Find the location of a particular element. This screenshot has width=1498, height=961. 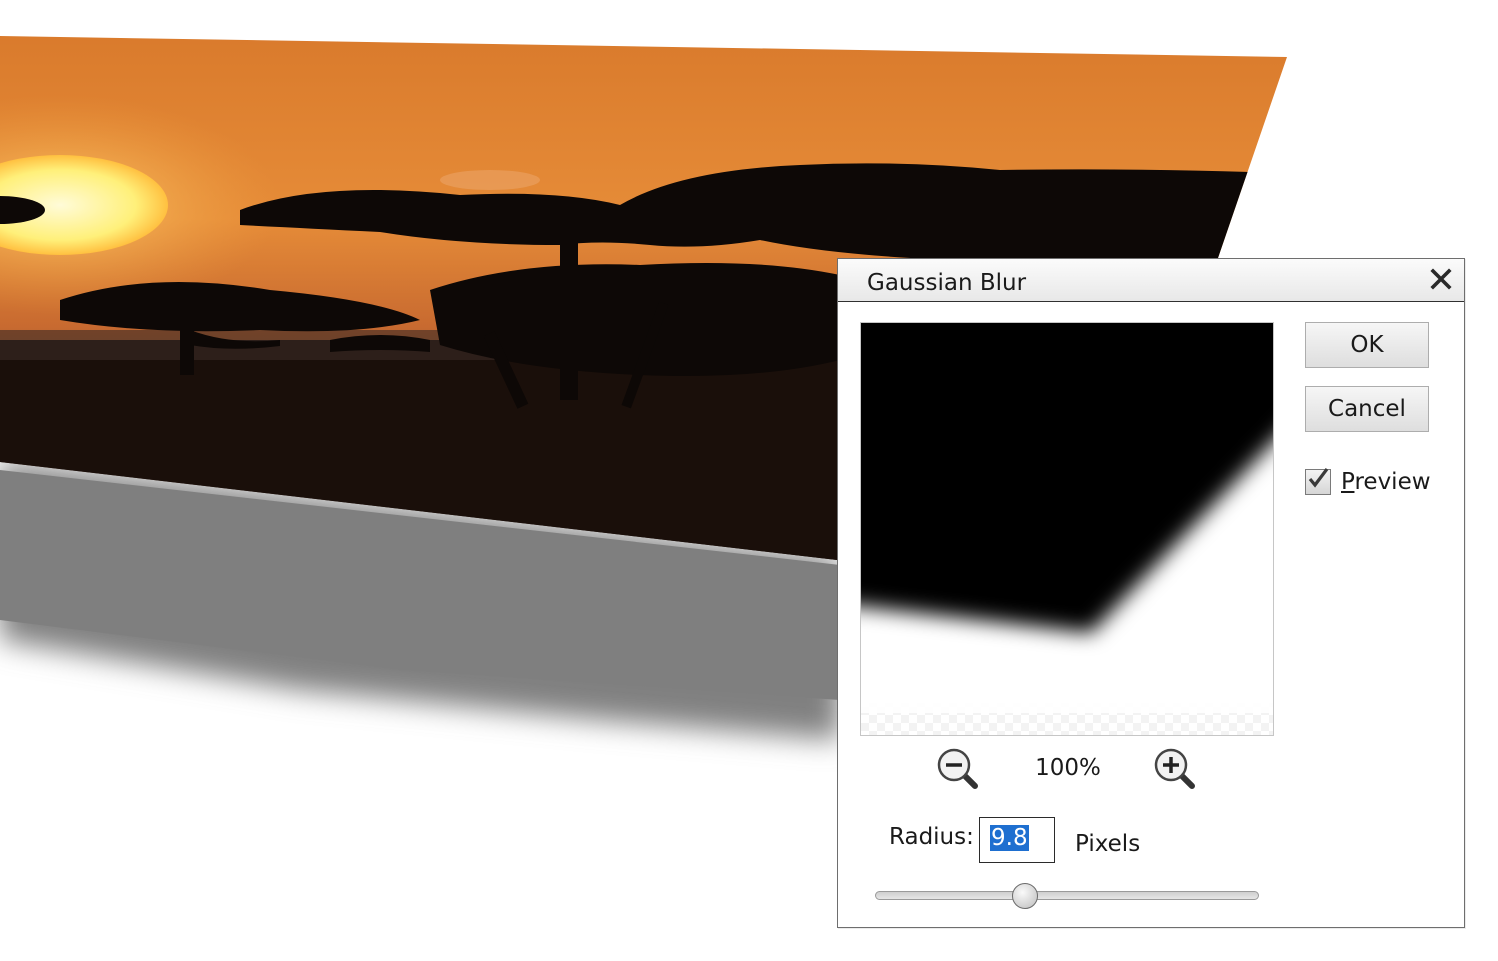

preview-label: Preview is located at coordinates (1386, 482).